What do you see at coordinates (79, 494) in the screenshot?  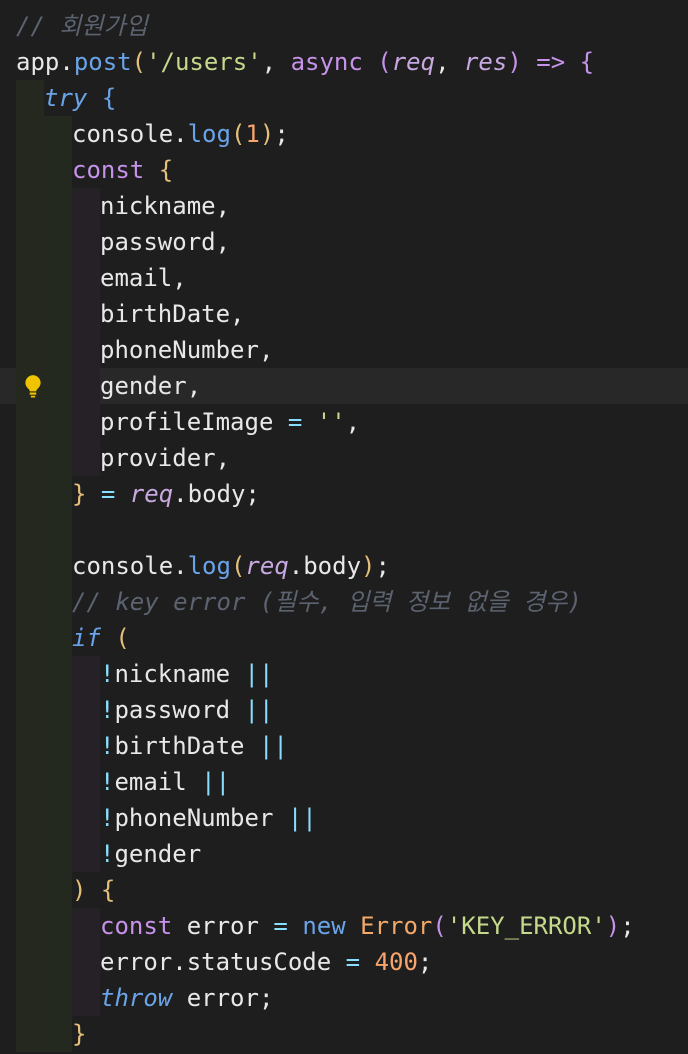 I see `code-token: }` at bounding box center [79, 494].